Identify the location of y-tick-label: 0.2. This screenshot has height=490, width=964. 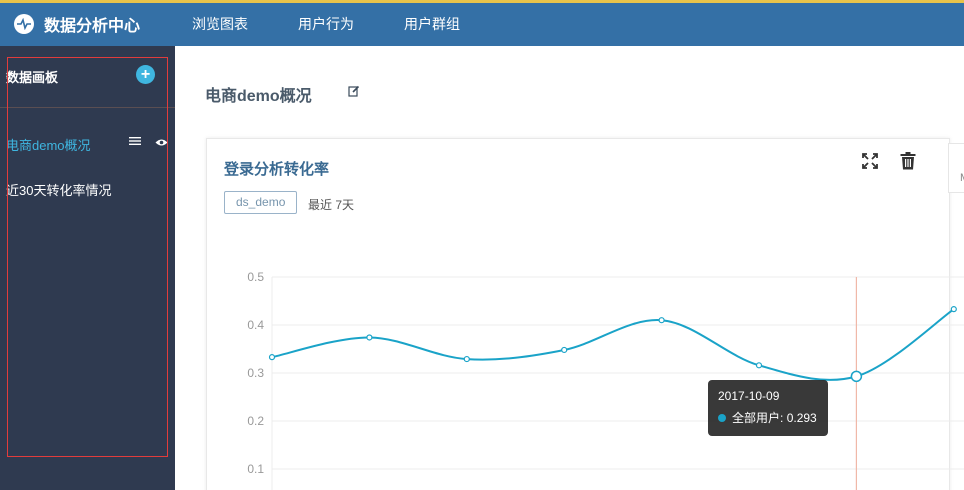
(255, 421).